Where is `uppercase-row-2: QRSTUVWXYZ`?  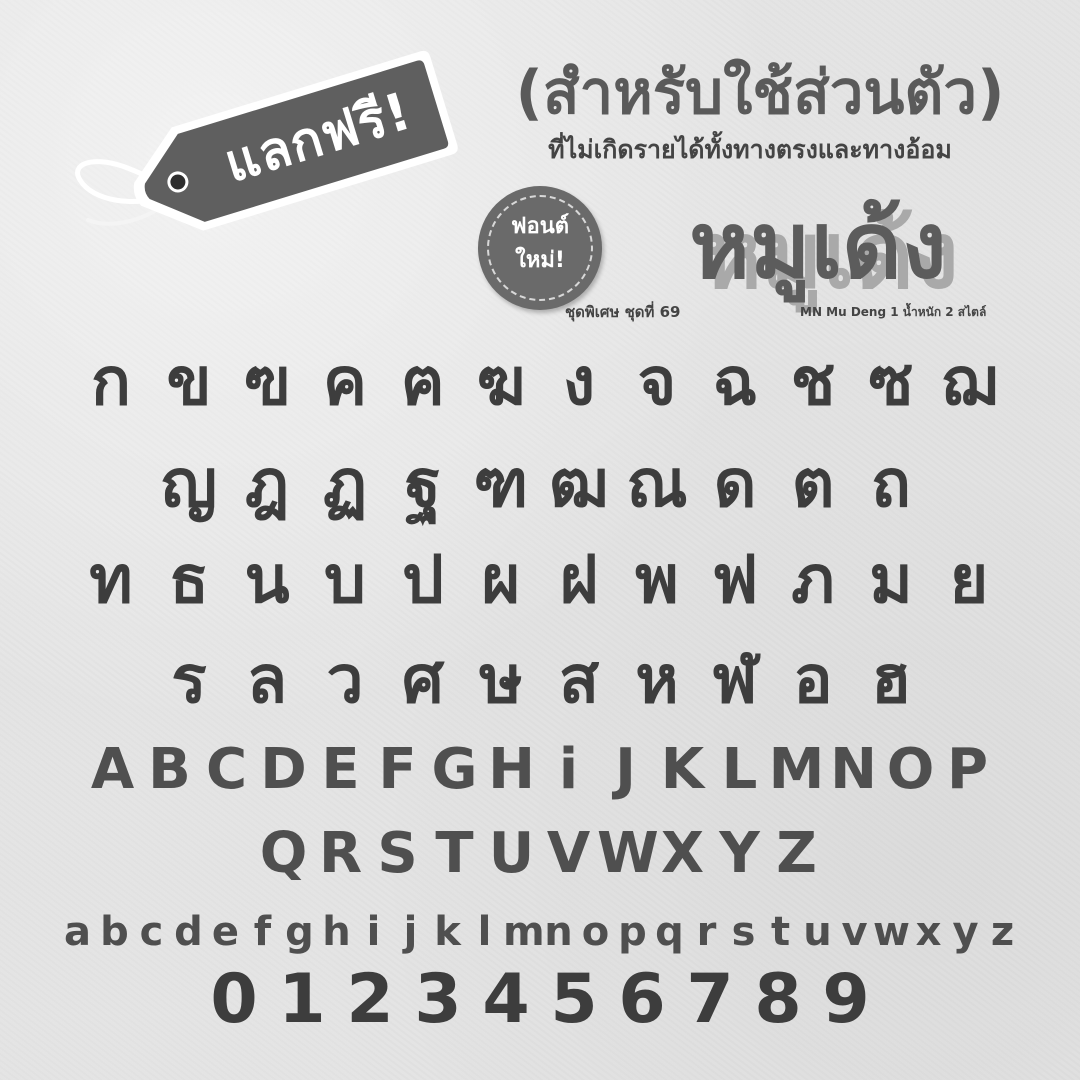 uppercase-row-2: QRSTUVWXYZ is located at coordinates (540, 854).